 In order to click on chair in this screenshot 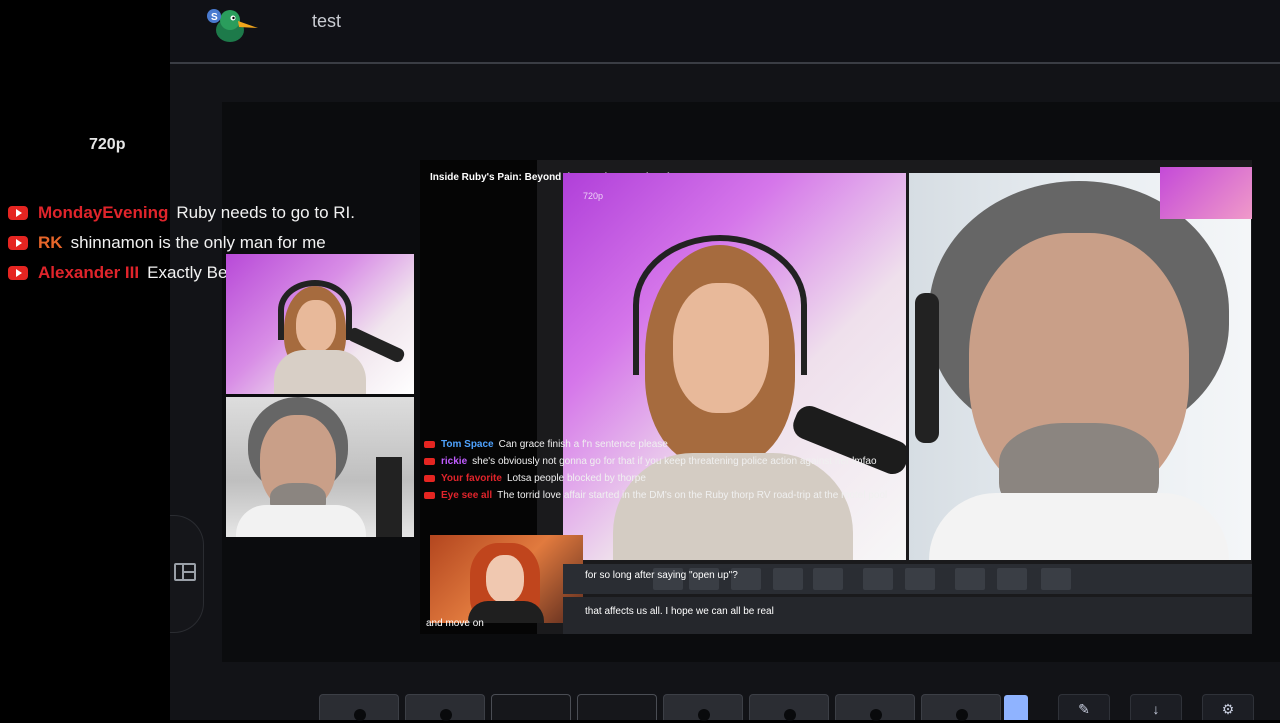, I will do `click(389, 497)`.